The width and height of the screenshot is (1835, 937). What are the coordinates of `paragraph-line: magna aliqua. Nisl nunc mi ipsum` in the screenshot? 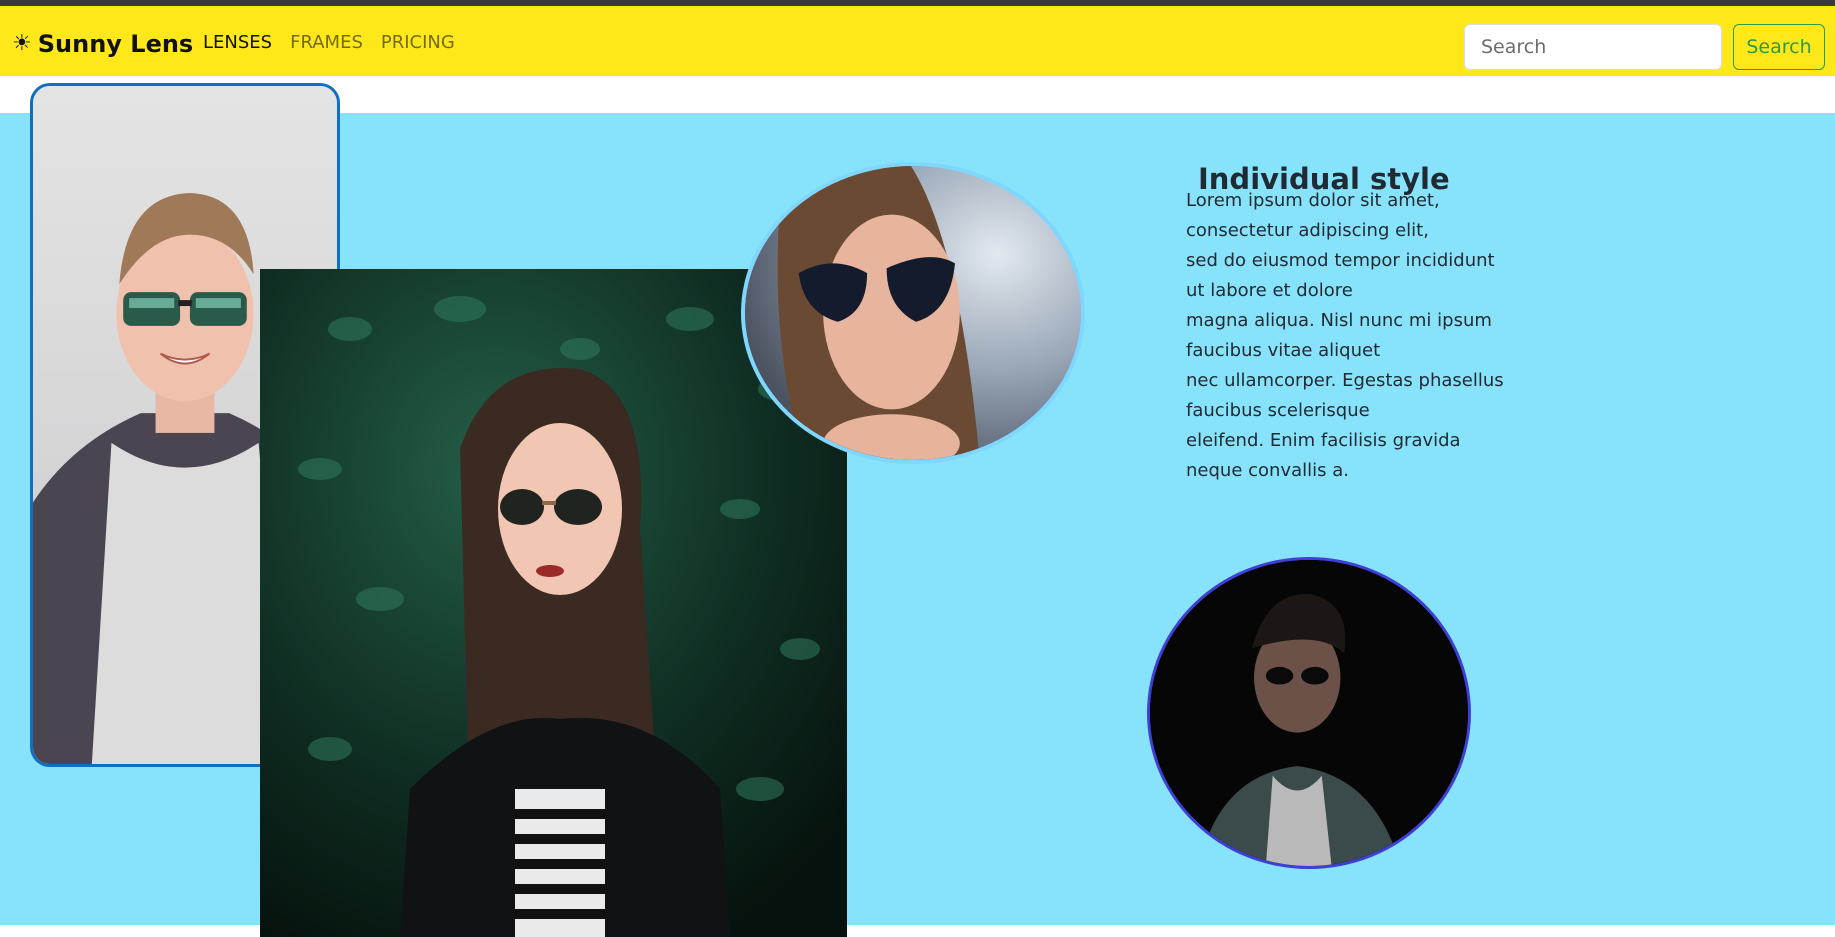 It's located at (1339, 320).